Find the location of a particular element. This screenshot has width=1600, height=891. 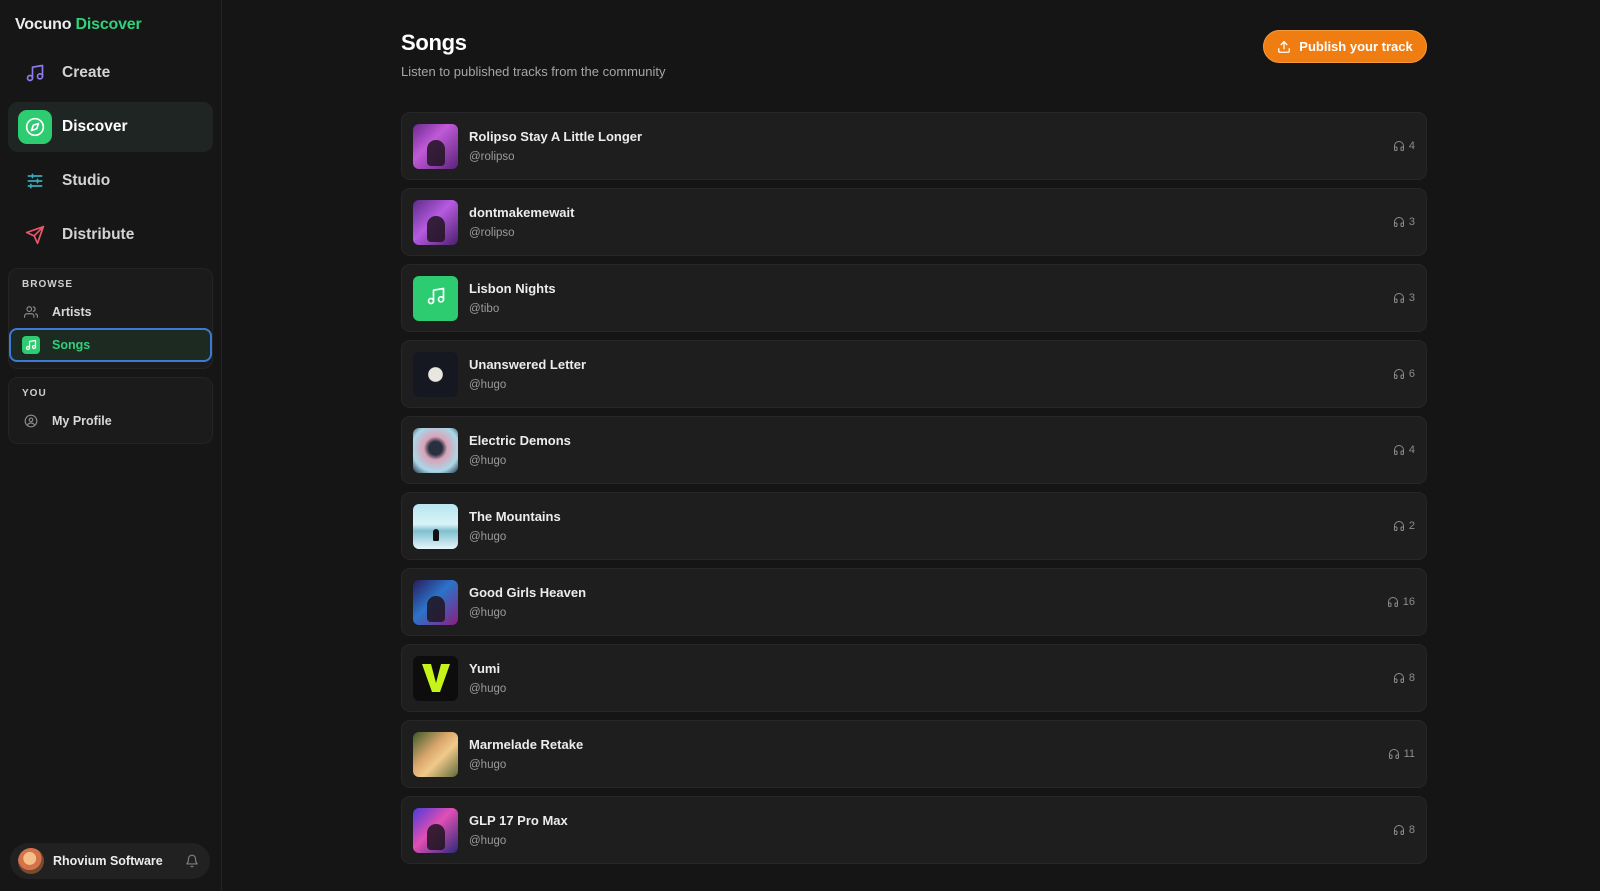

publish-track-button: Publish your track is located at coordinates (1345, 46).